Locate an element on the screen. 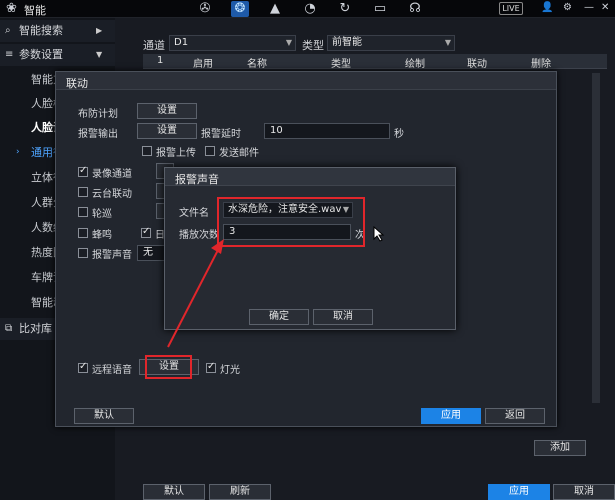 The image size is (615, 500). mouse-cursor-icon is located at coordinates (379, 234).